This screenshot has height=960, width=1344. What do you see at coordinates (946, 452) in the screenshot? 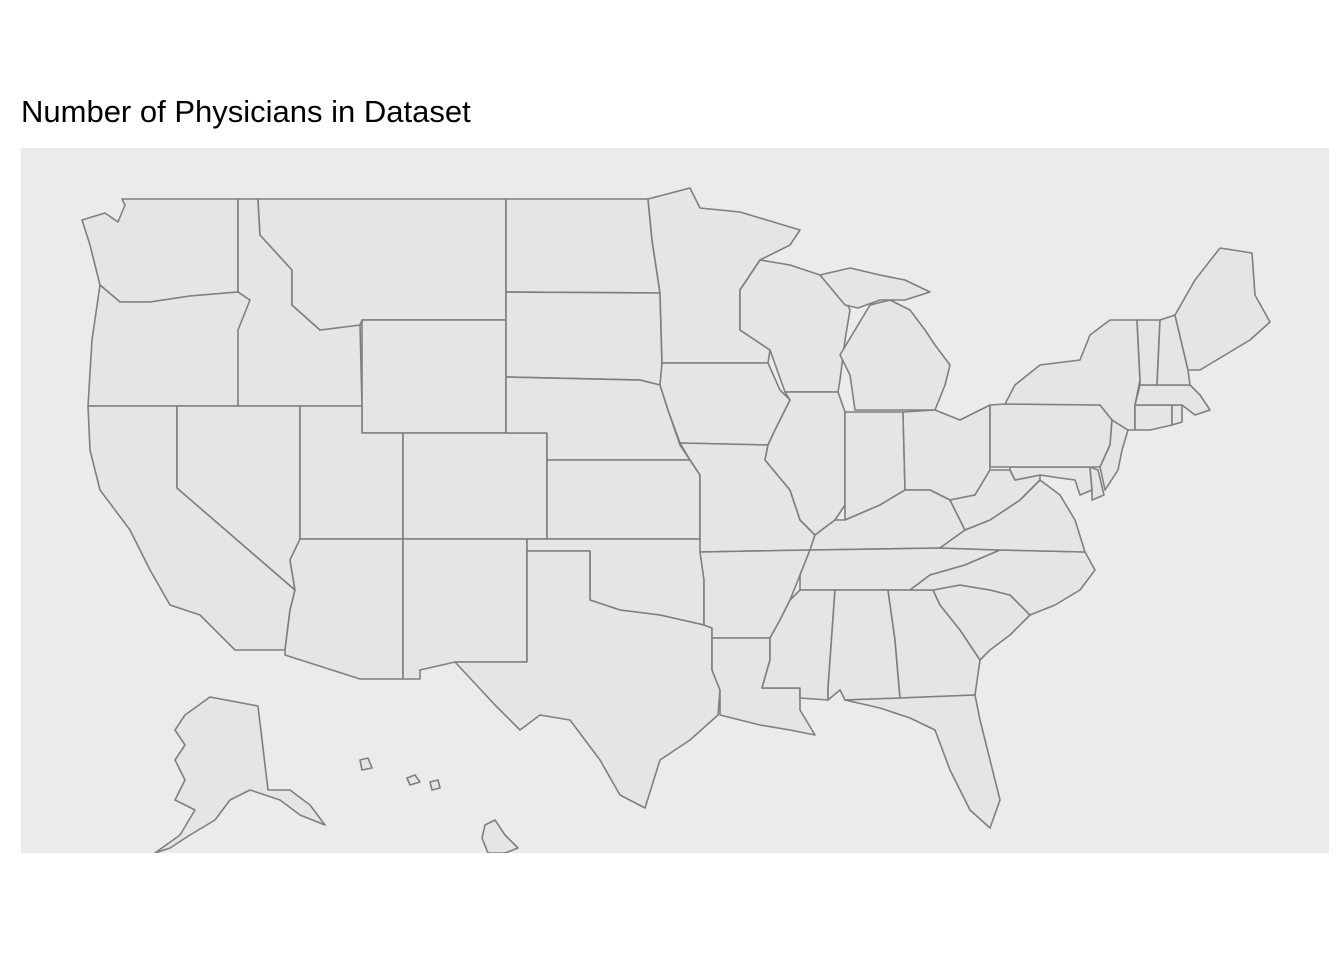
I see `state-ohio` at bounding box center [946, 452].